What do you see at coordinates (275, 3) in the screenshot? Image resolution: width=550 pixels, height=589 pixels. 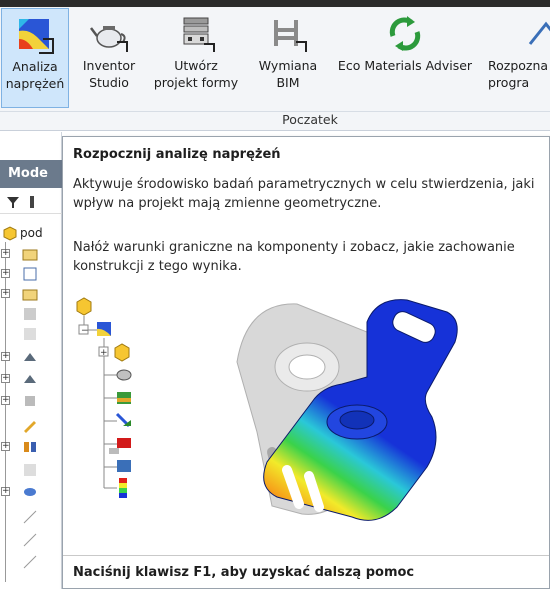 I see `title-bar-strip` at bounding box center [275, 3].